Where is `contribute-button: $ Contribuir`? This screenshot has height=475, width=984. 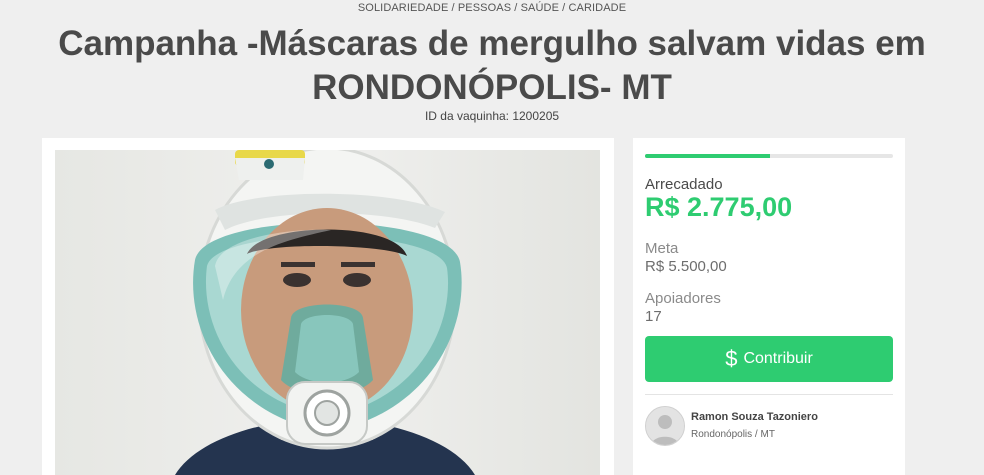
contribute-button: $ Contribuir is located at coordinates (769, 359).